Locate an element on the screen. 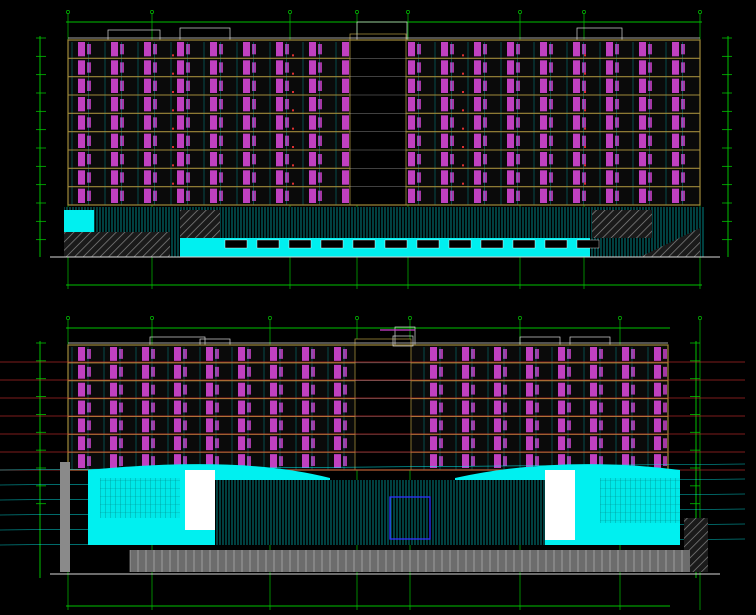 The image size is (756, 615). roof-box is located at coordinates (590, 341).